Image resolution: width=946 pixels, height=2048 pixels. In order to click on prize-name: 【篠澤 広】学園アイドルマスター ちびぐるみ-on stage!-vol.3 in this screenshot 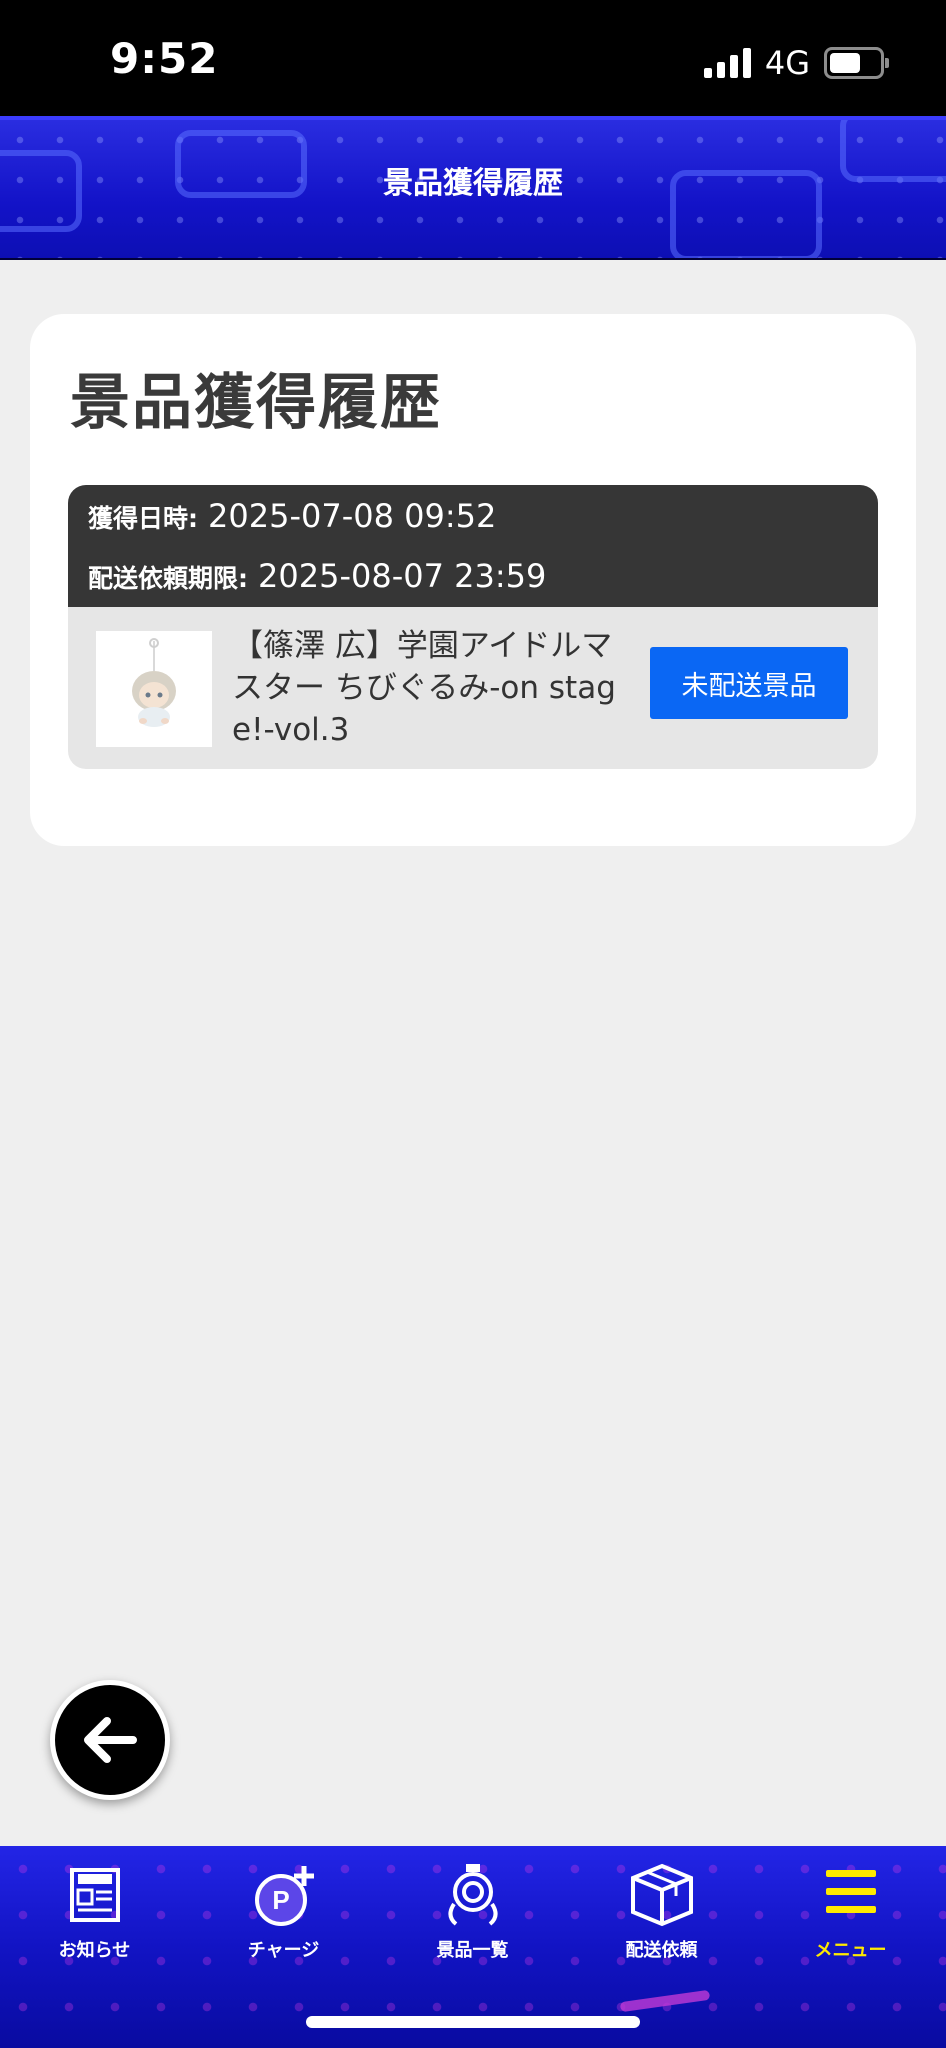, I will do `click(432, 688)`.